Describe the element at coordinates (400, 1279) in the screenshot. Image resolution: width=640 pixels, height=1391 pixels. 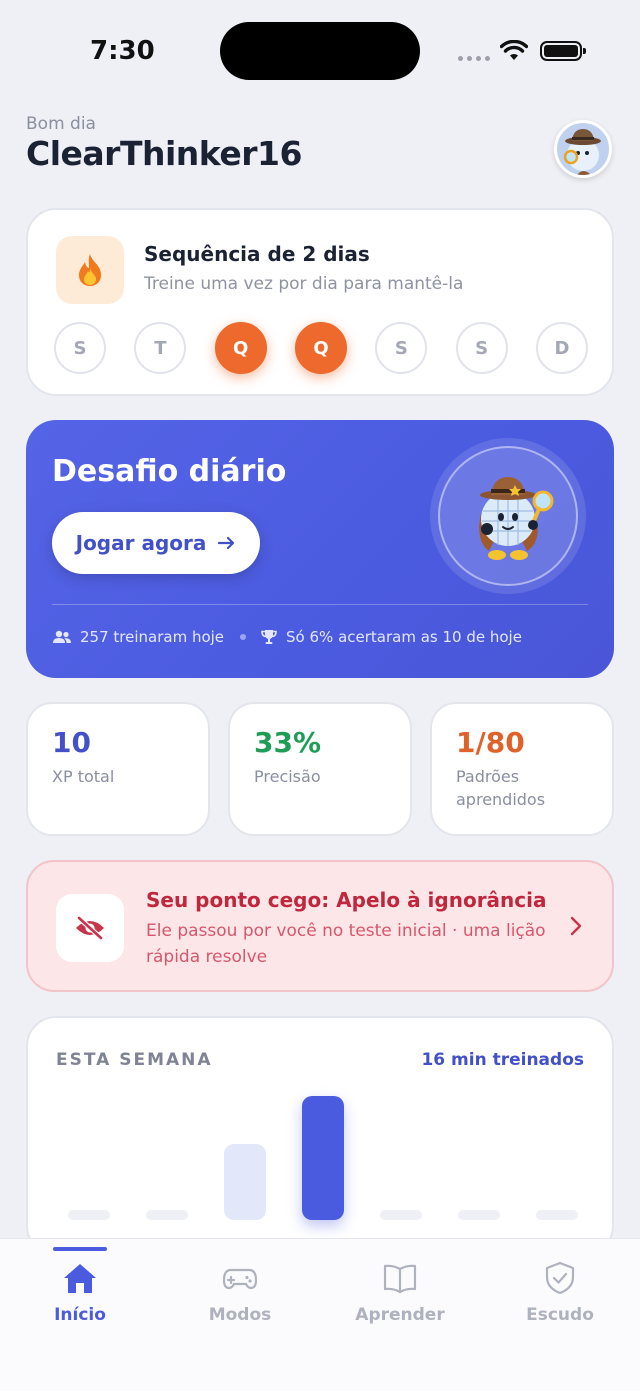
I see `book-icon` at that location.